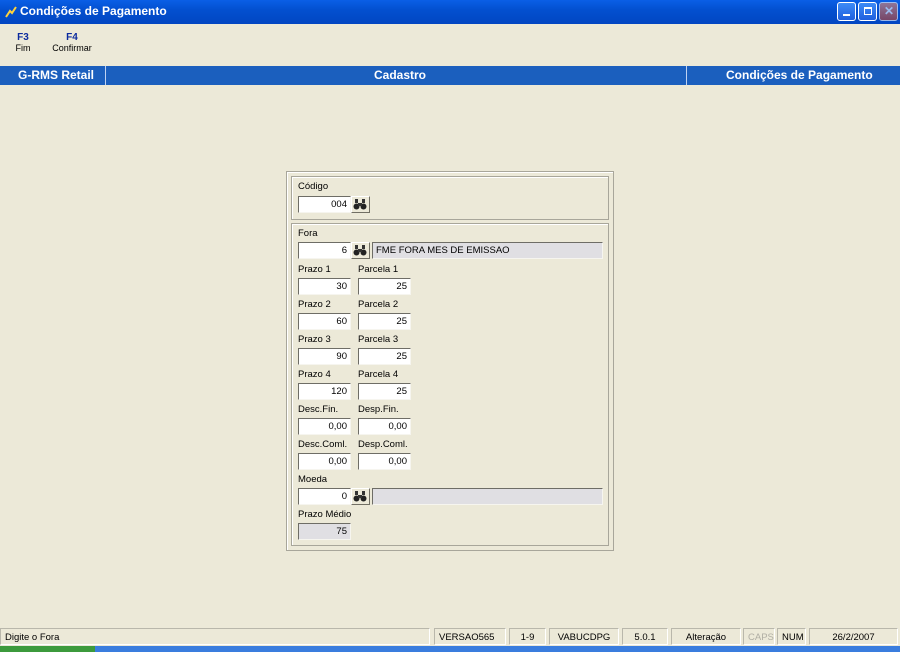 This screenshot has width=900, height=652. What do you see at coordinates (384, 321) in the screenshot?
I see `parcela2-field: 25` at bounding box center [384, 321].